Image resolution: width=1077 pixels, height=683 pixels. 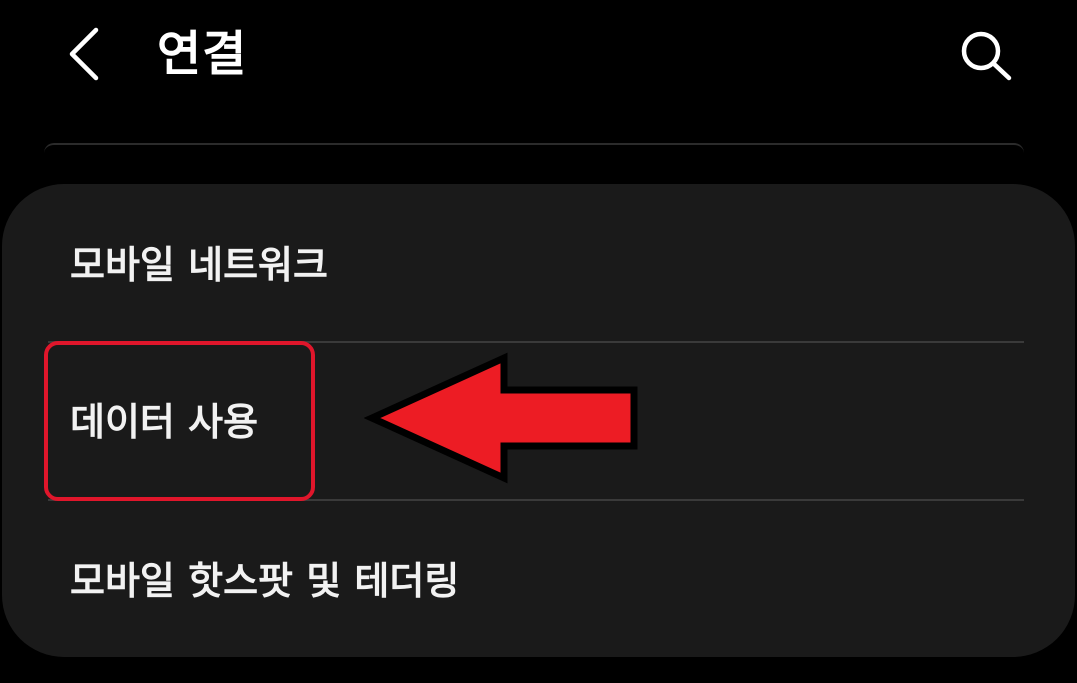 What do you see at coordinates (202, 54) in the screenshot?
I see `page-title: 연결` at bounding box center [202, 54].